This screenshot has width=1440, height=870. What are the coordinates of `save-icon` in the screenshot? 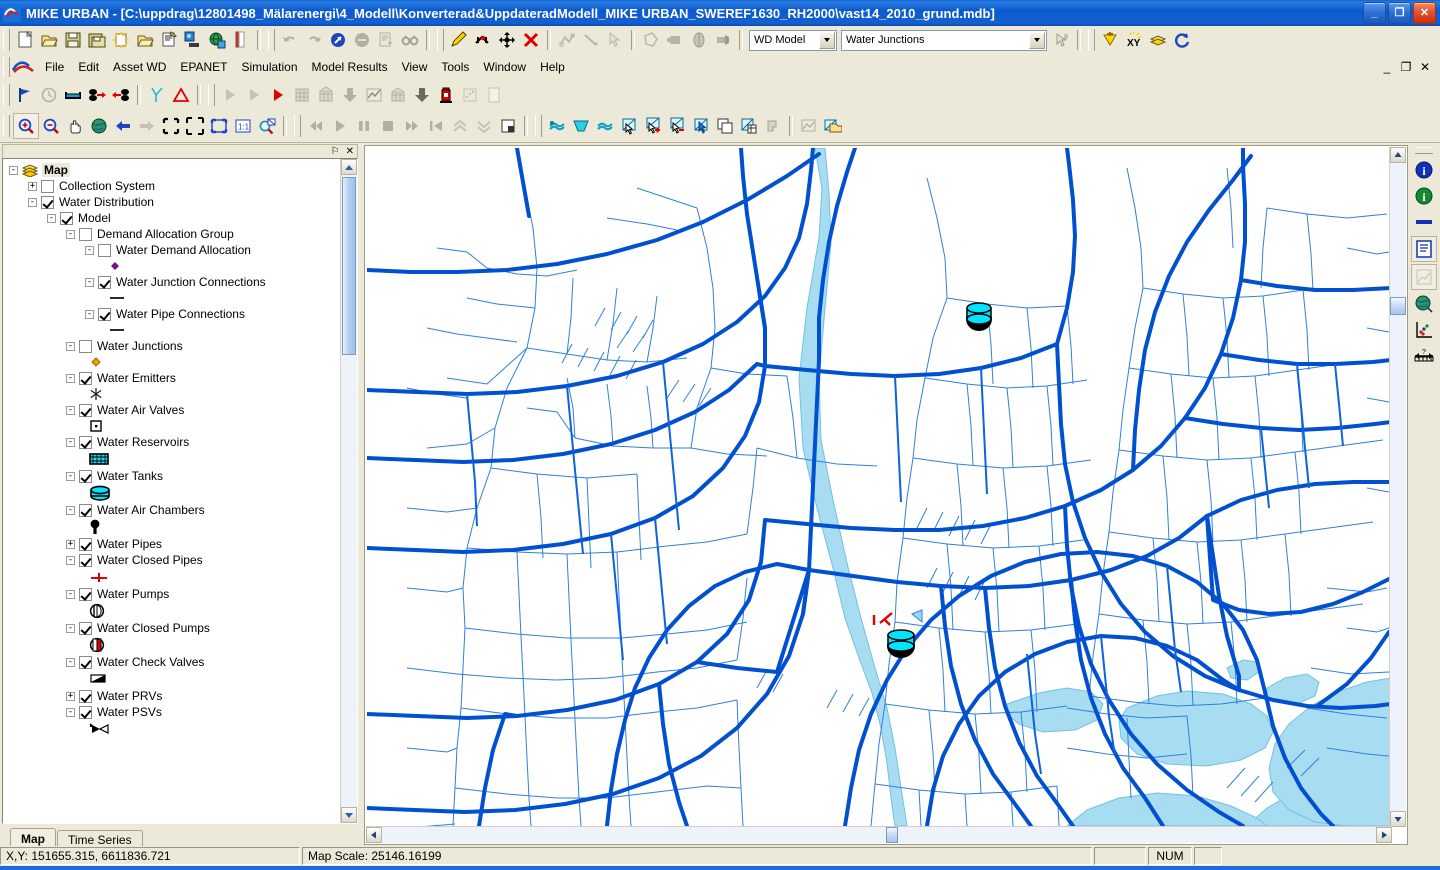 It's located at (73, 40).